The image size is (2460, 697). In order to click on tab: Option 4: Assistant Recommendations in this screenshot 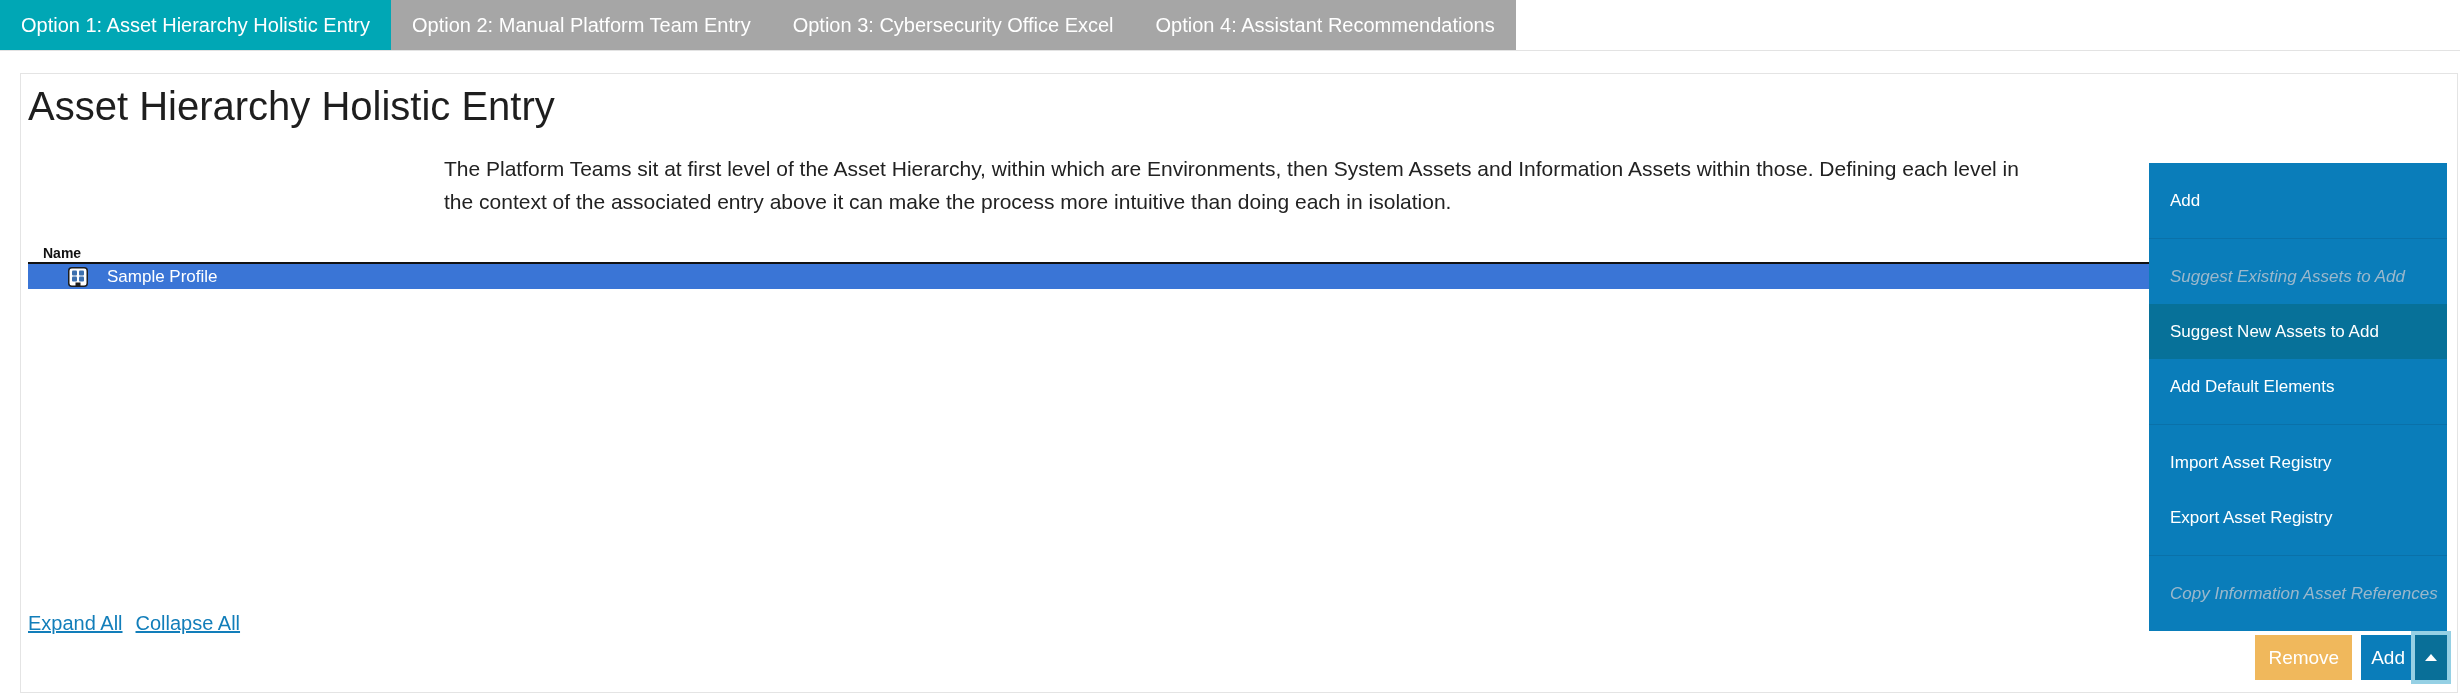, I will do `click(1325, 25)`.